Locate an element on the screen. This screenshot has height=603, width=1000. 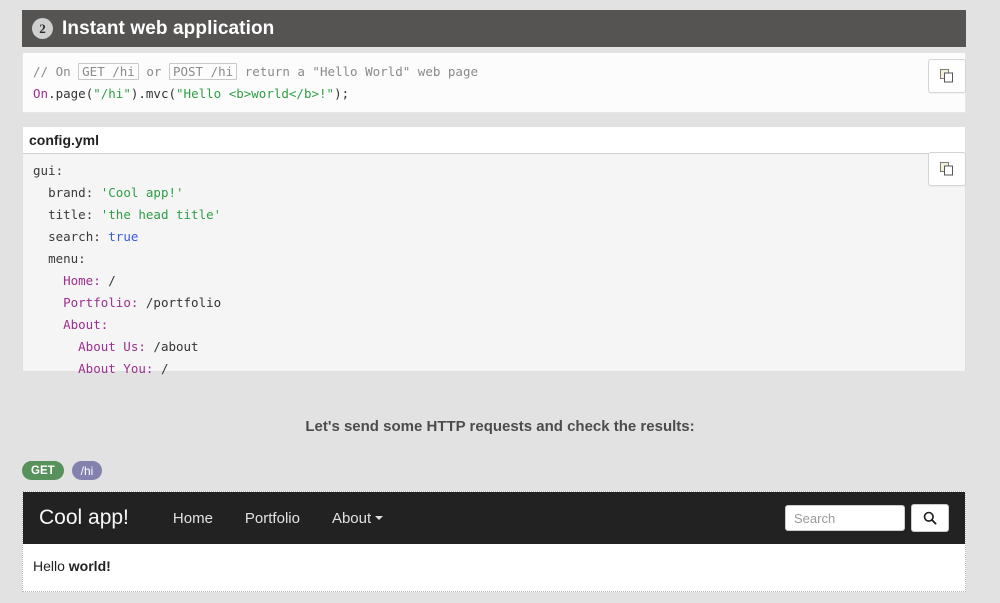
code-comment-prefix: // On is located at coordinates (56, 71).